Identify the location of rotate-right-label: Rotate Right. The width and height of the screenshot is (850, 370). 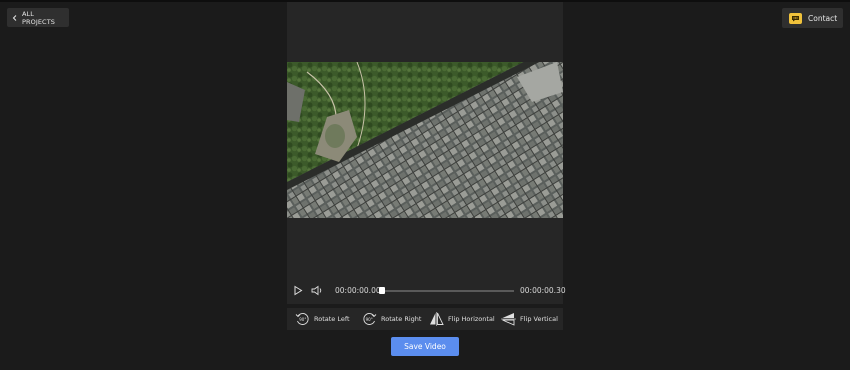
(401, 319).